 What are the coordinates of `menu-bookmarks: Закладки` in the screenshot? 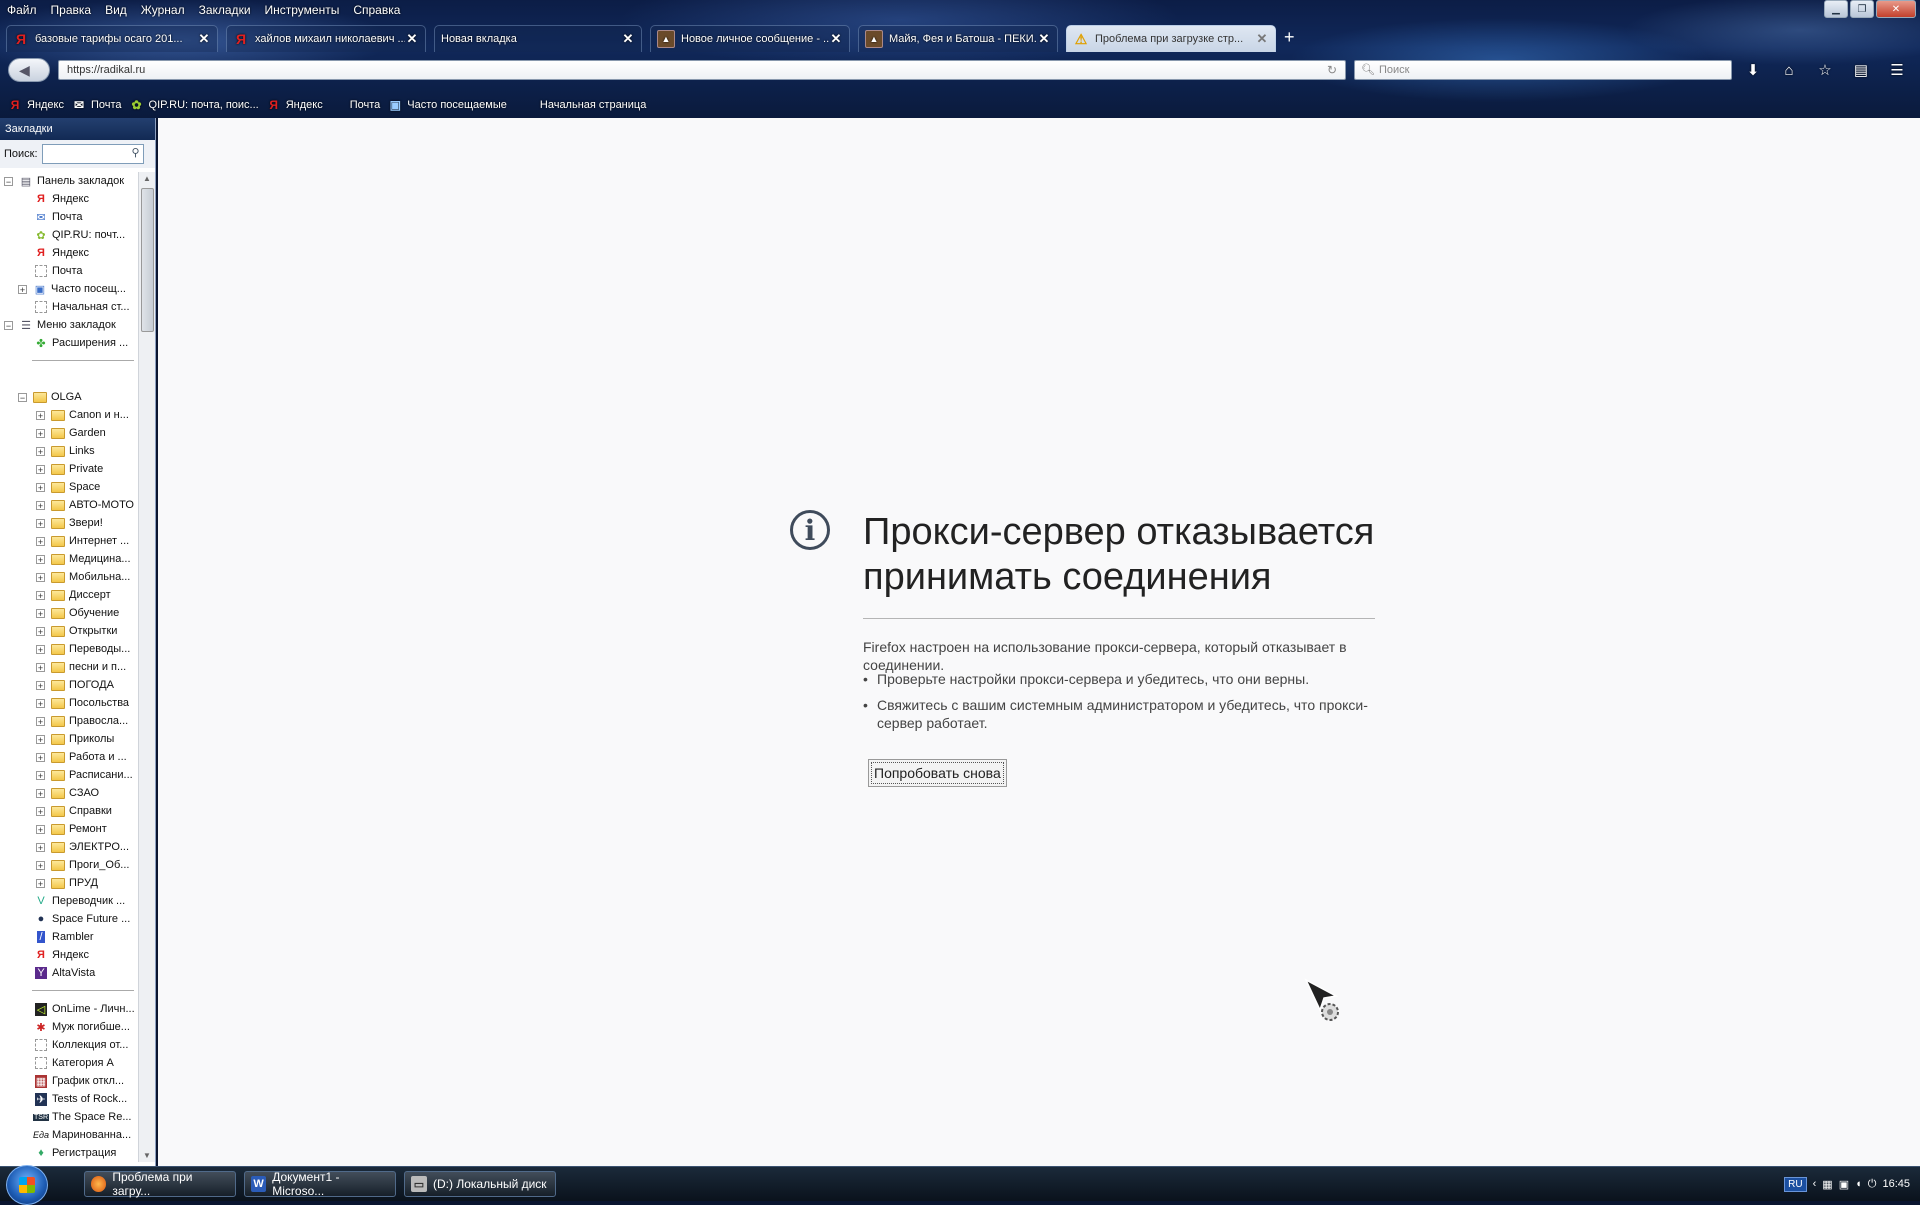 It's located at (225, 10).